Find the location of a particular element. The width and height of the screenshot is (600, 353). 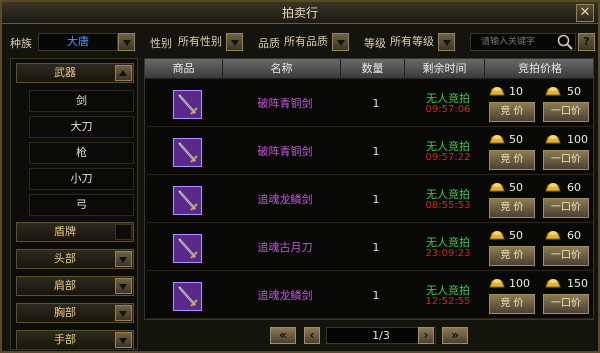

header-price: 竞拍价格 is located at coordinates (540, 68).